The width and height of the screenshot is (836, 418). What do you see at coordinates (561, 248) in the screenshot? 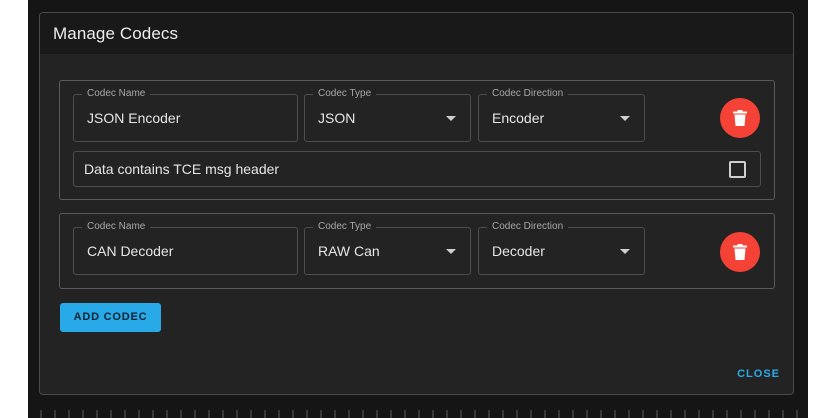
I see `codec-direction-select: Codec Direction Decoder` at bounding box center [561, 248].